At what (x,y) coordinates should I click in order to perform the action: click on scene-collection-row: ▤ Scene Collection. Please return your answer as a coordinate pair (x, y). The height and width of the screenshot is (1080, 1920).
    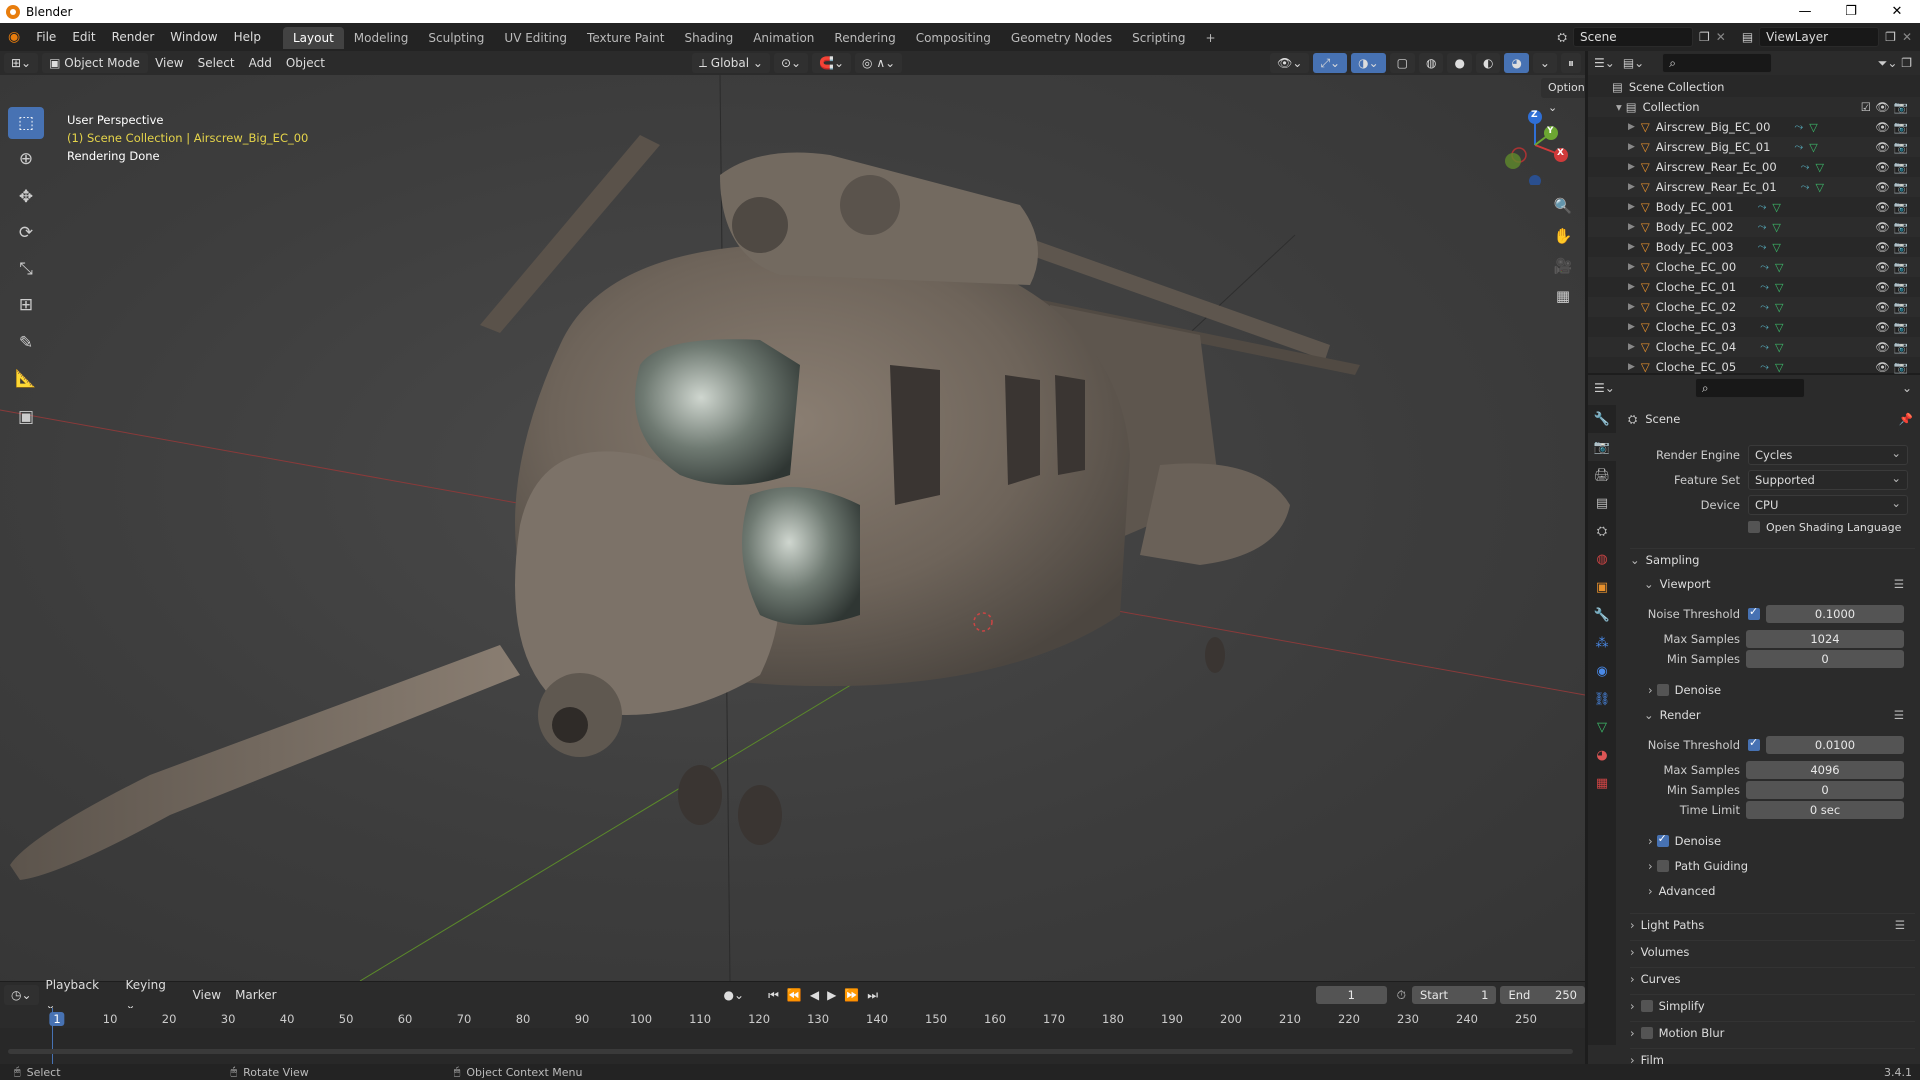
    Looking at the image, I should click on (1754, 87).